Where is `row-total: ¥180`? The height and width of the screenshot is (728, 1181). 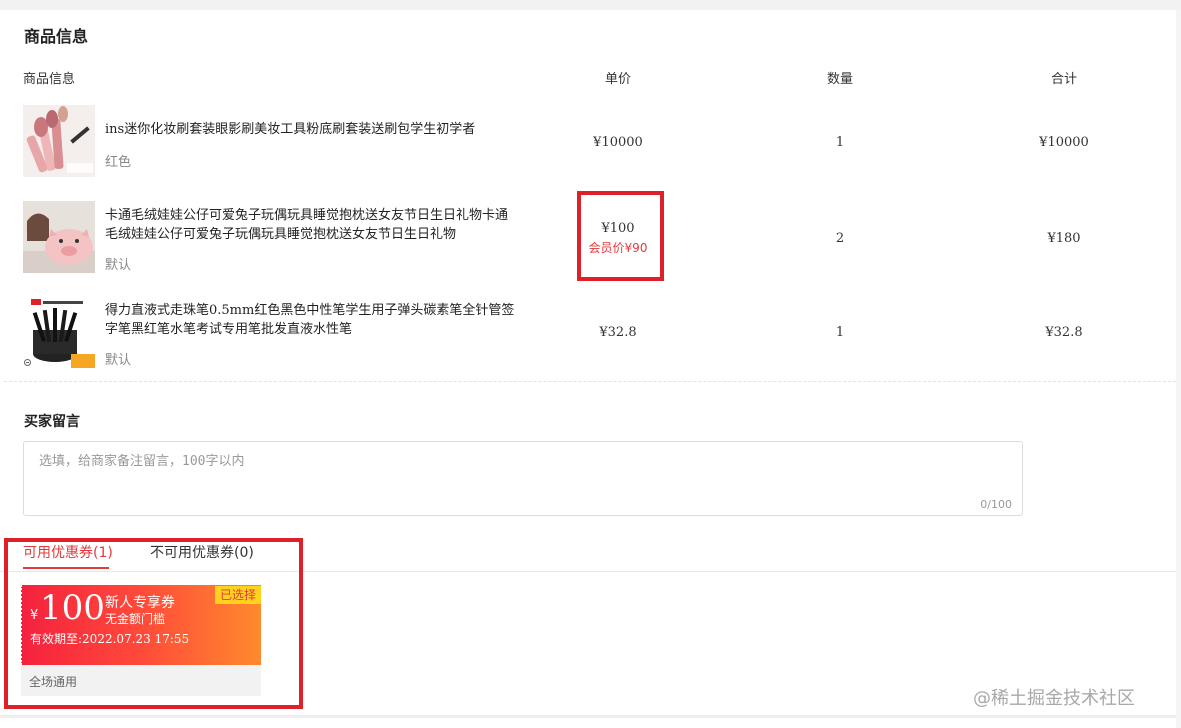
row-total: ¥180 is located at coordinates (1064, 238).